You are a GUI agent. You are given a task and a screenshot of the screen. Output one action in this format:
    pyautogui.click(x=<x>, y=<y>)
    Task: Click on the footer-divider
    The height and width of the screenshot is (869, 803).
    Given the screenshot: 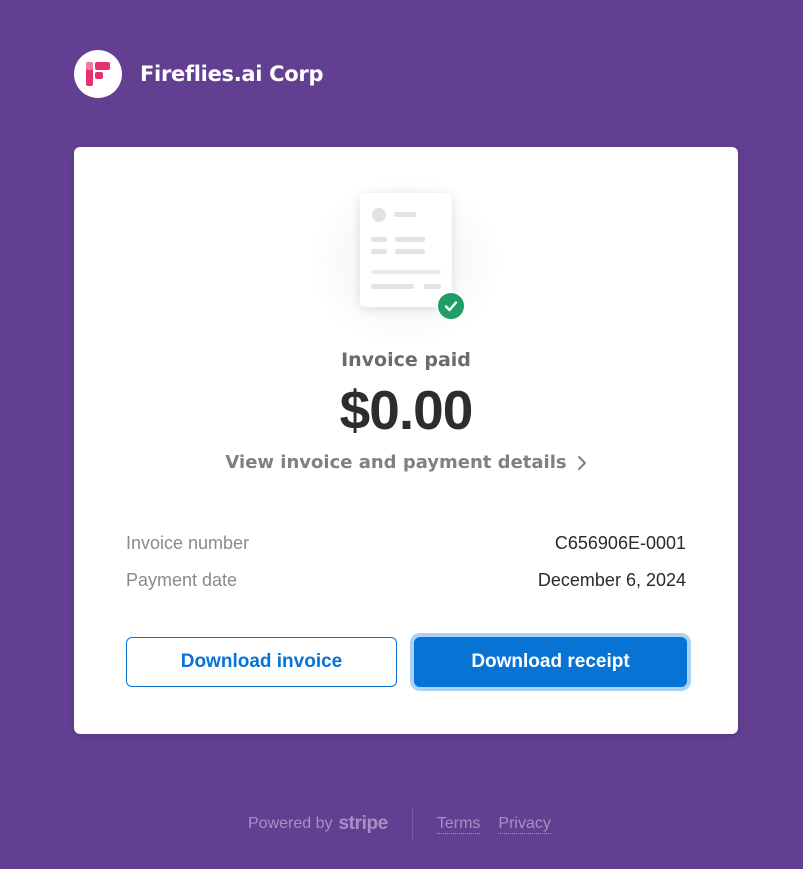 What is the action you would take?
    pyautogui.click(x=412, y=824)
    